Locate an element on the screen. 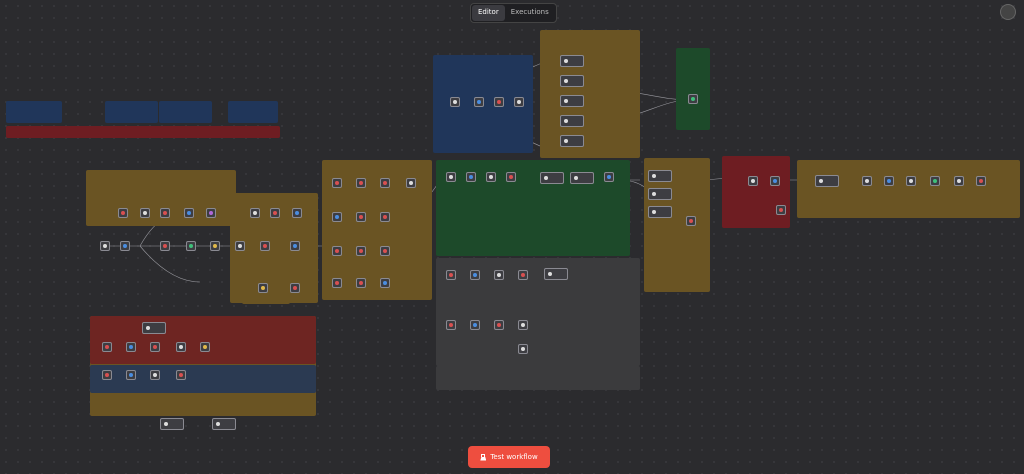  test-workflow-button: Test workflow is located at coordinates (509, 457).